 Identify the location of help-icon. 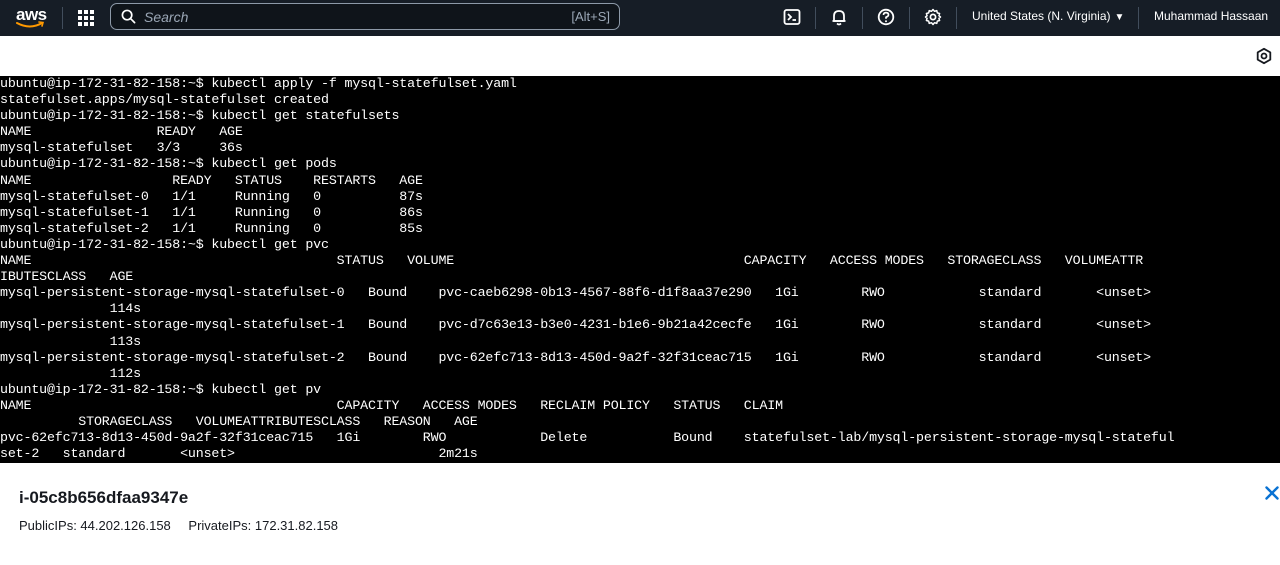
(886, 17).